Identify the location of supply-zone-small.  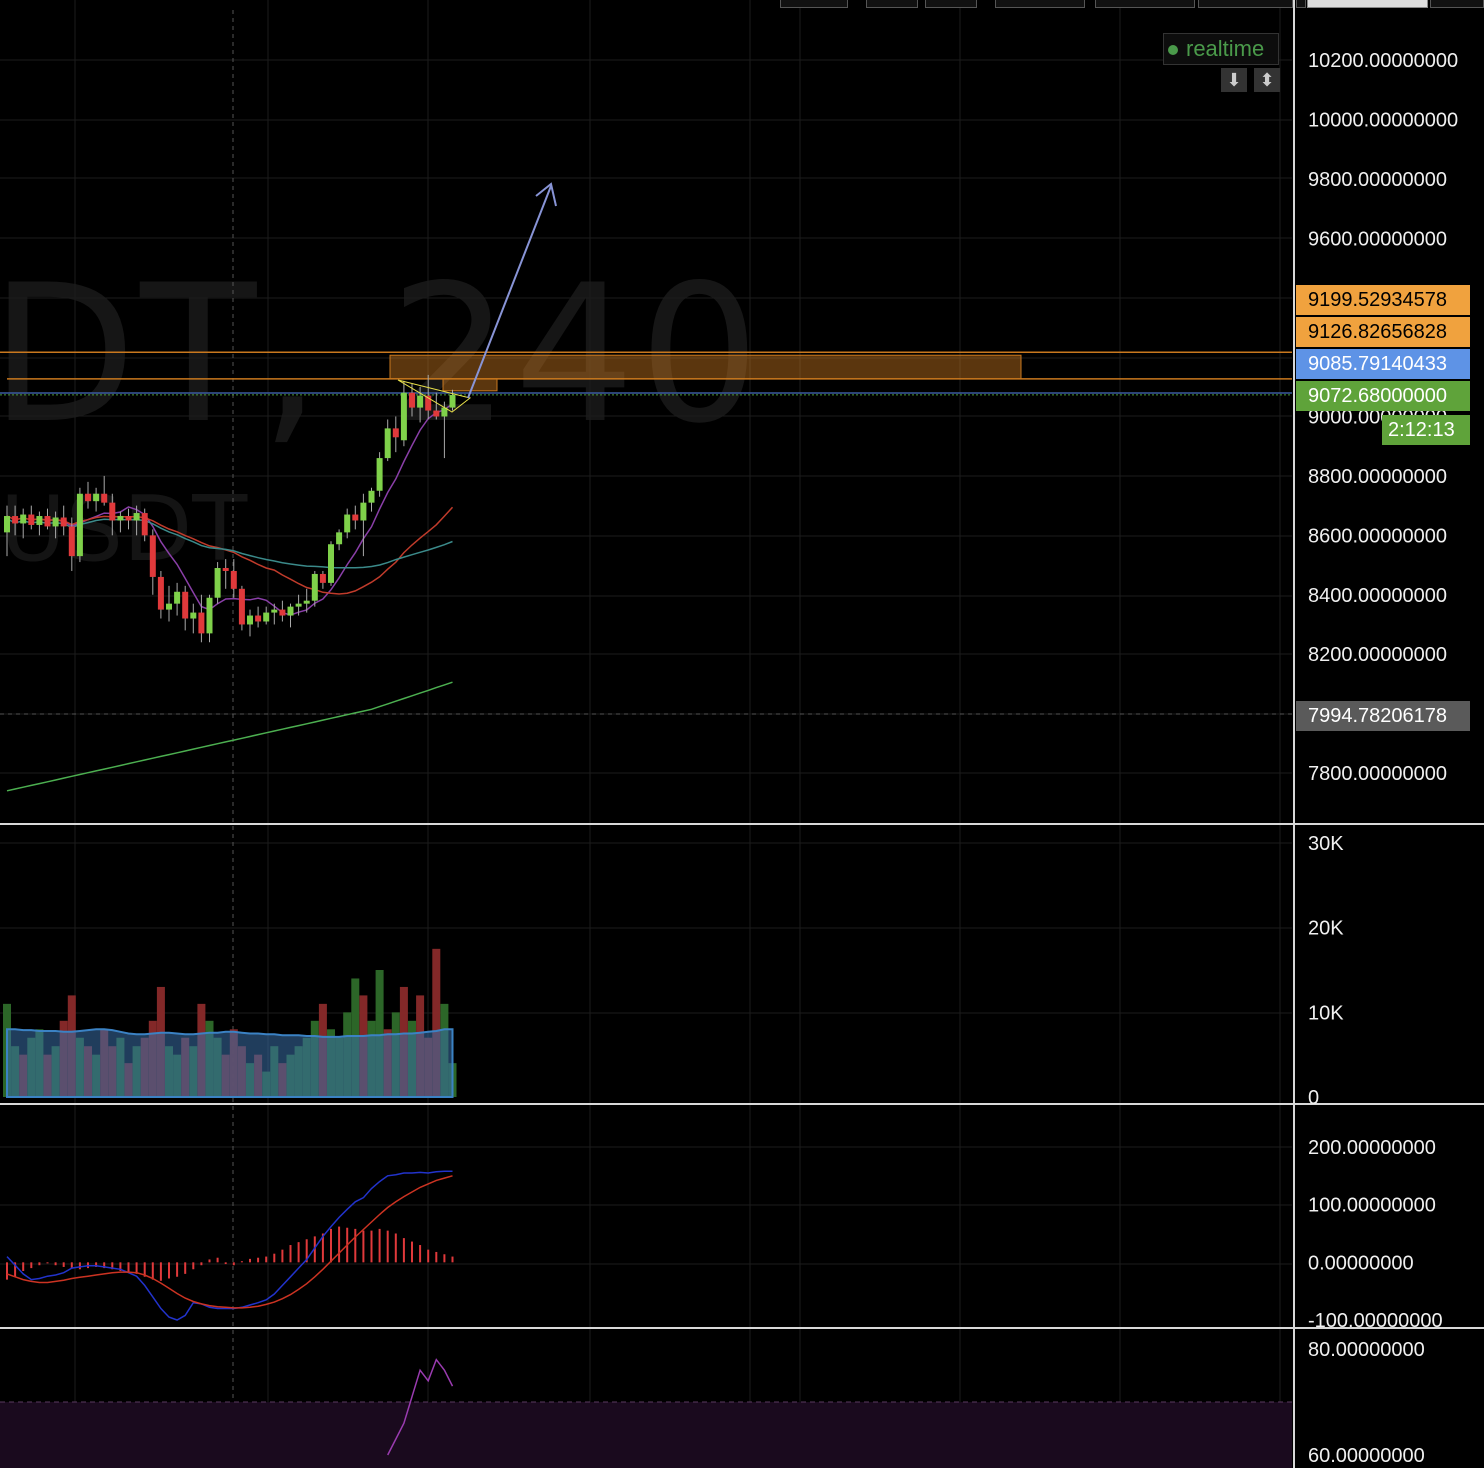
(470, 385).